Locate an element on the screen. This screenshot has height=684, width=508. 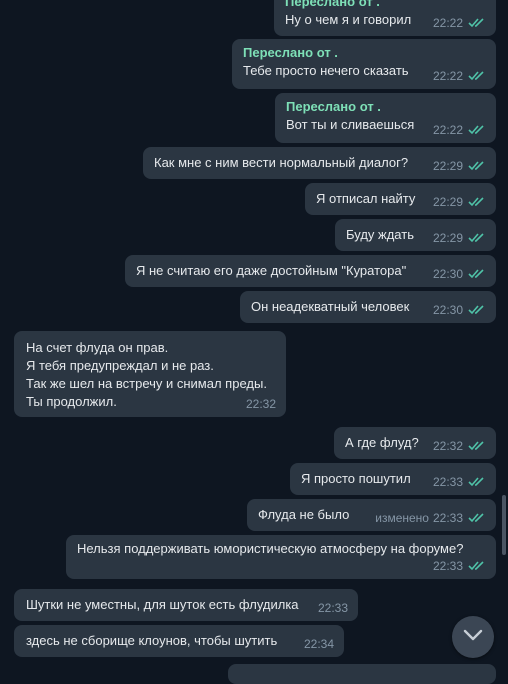
message-time: 22:34 is located at coordinates (318, 644).